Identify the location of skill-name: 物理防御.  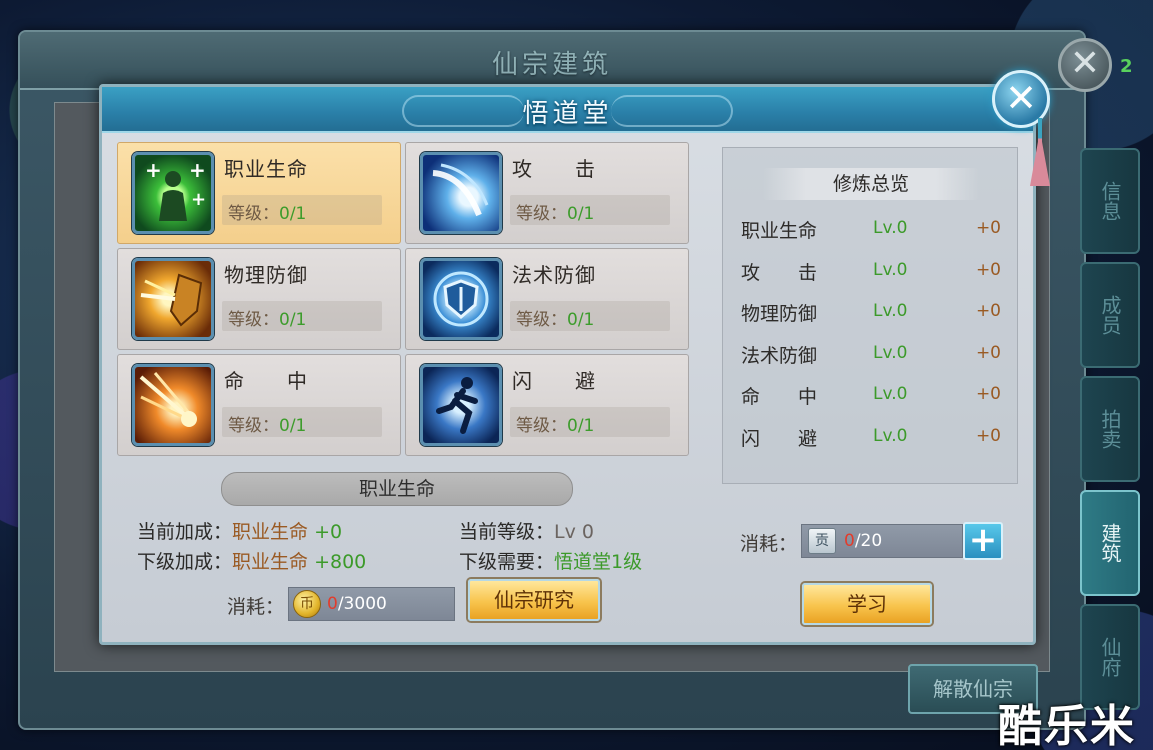
(266, 275).